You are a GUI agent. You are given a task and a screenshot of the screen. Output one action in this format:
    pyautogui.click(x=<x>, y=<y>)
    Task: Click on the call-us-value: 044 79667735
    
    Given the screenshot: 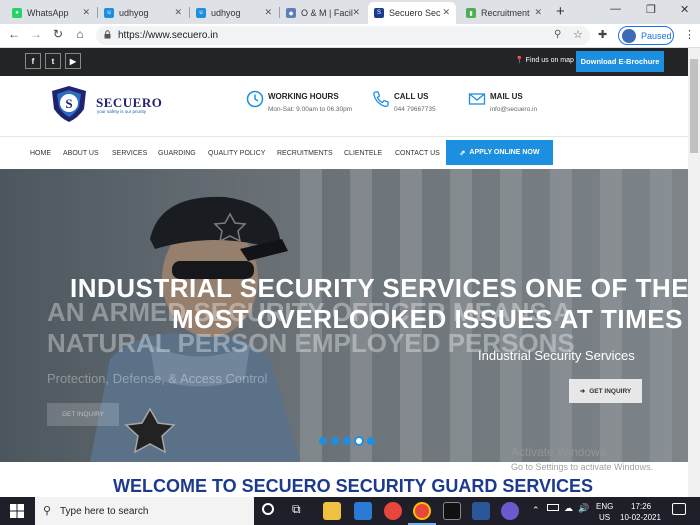 What is the action you would take?
    pyautogui.click(x=415, y=109)
    